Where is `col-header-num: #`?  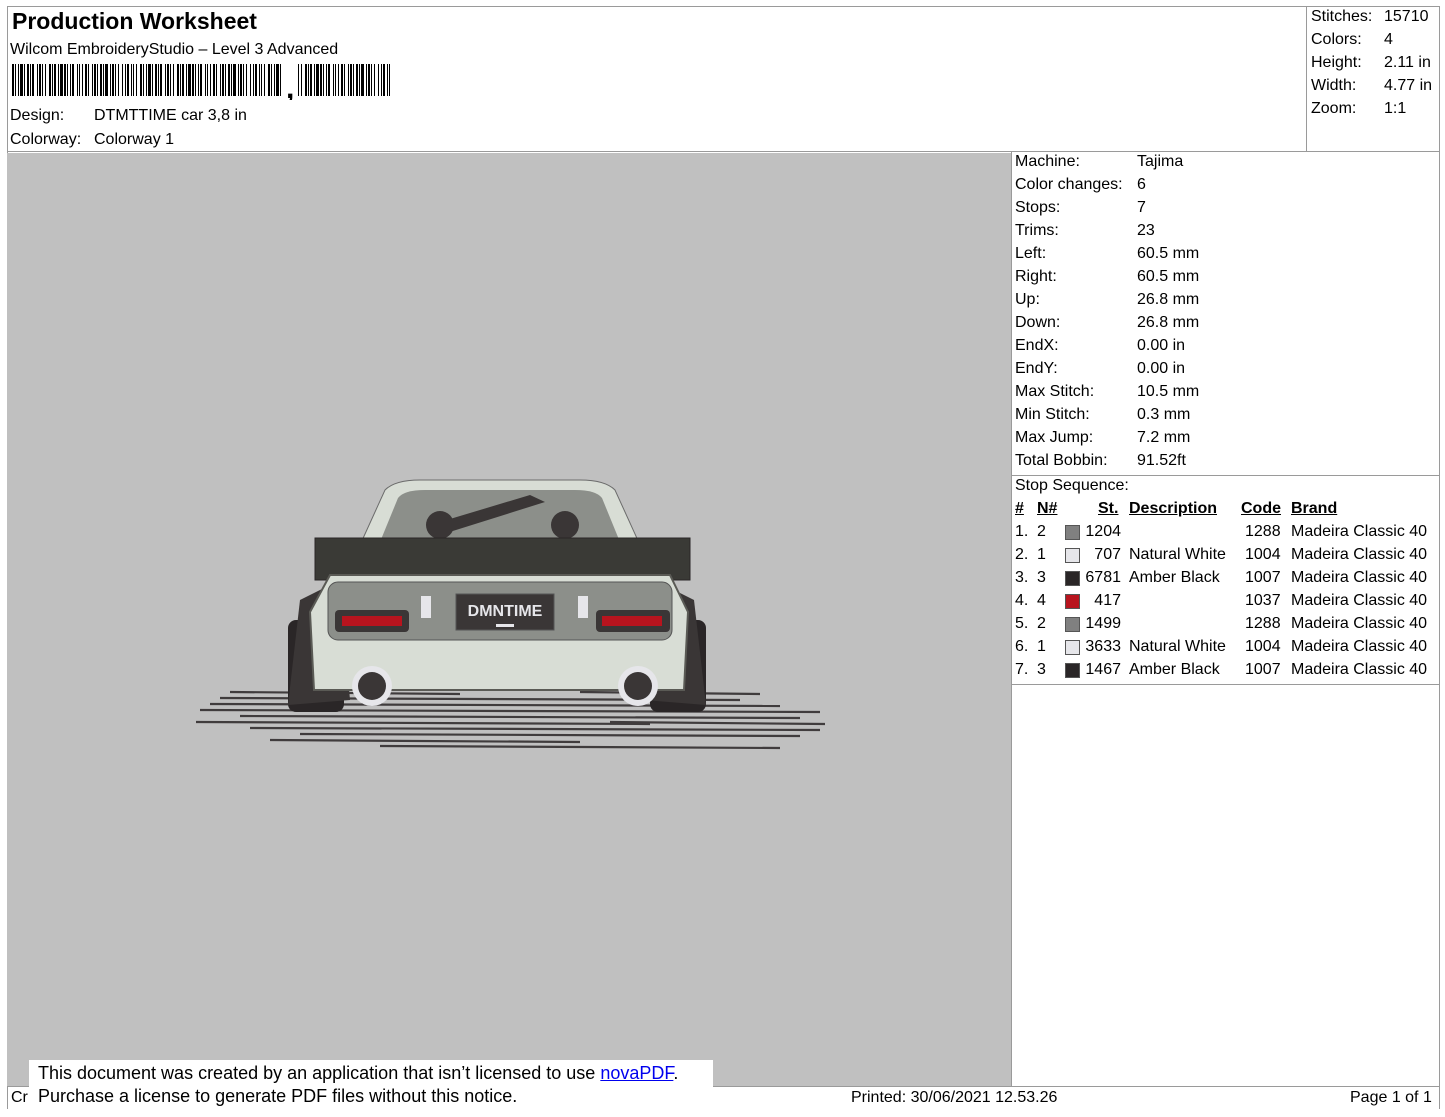 col-header-num: # is located at coordinates (1019, 508).